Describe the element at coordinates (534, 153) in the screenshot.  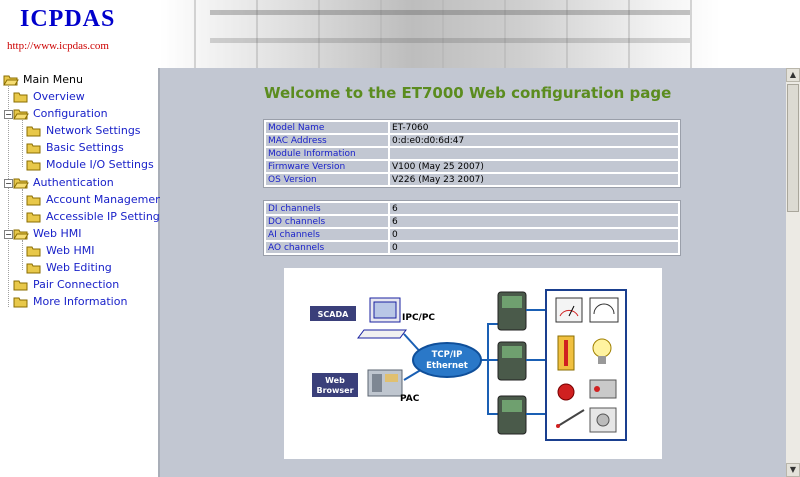
I see `table-value` at that location.